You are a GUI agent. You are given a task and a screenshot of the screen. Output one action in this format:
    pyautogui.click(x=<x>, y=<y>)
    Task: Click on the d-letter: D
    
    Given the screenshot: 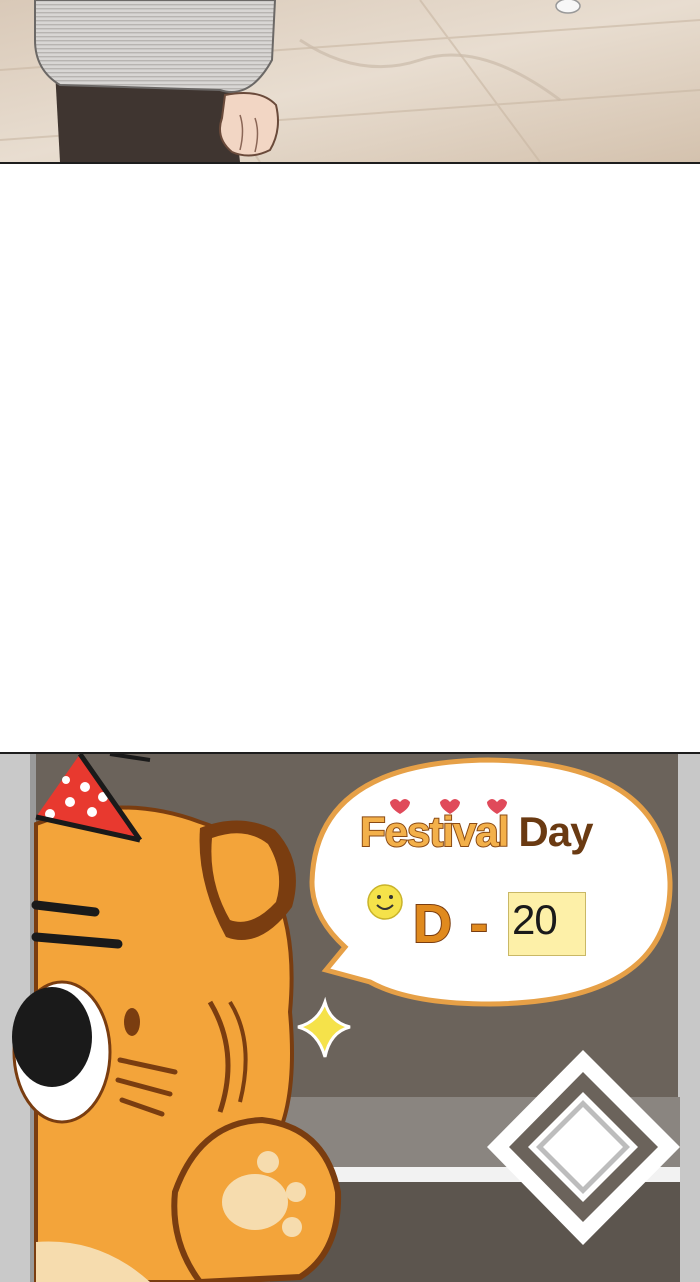 What is the action you would take?
    pyautogui.click(x=432, y=924)
    